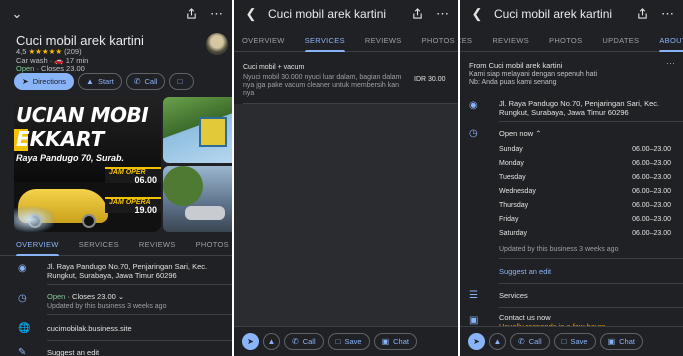 The width and height of the screenshot is (683, 356). I want to click on from-business-title: From Cuci mobil arek kartini, so click(516, 65).